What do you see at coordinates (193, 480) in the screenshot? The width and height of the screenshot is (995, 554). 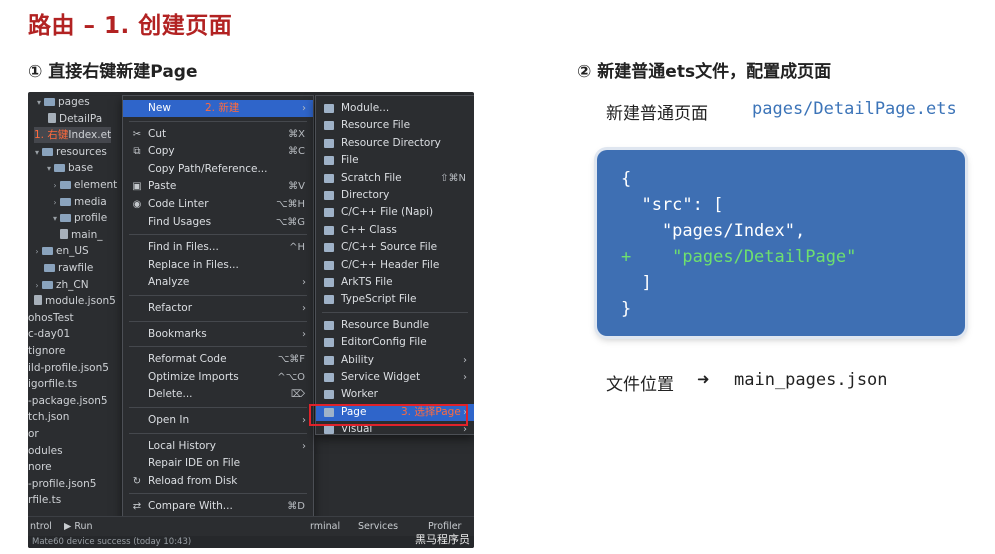 I see `menu-item-label: Reload from Disk` at bounding box center [193, 480].